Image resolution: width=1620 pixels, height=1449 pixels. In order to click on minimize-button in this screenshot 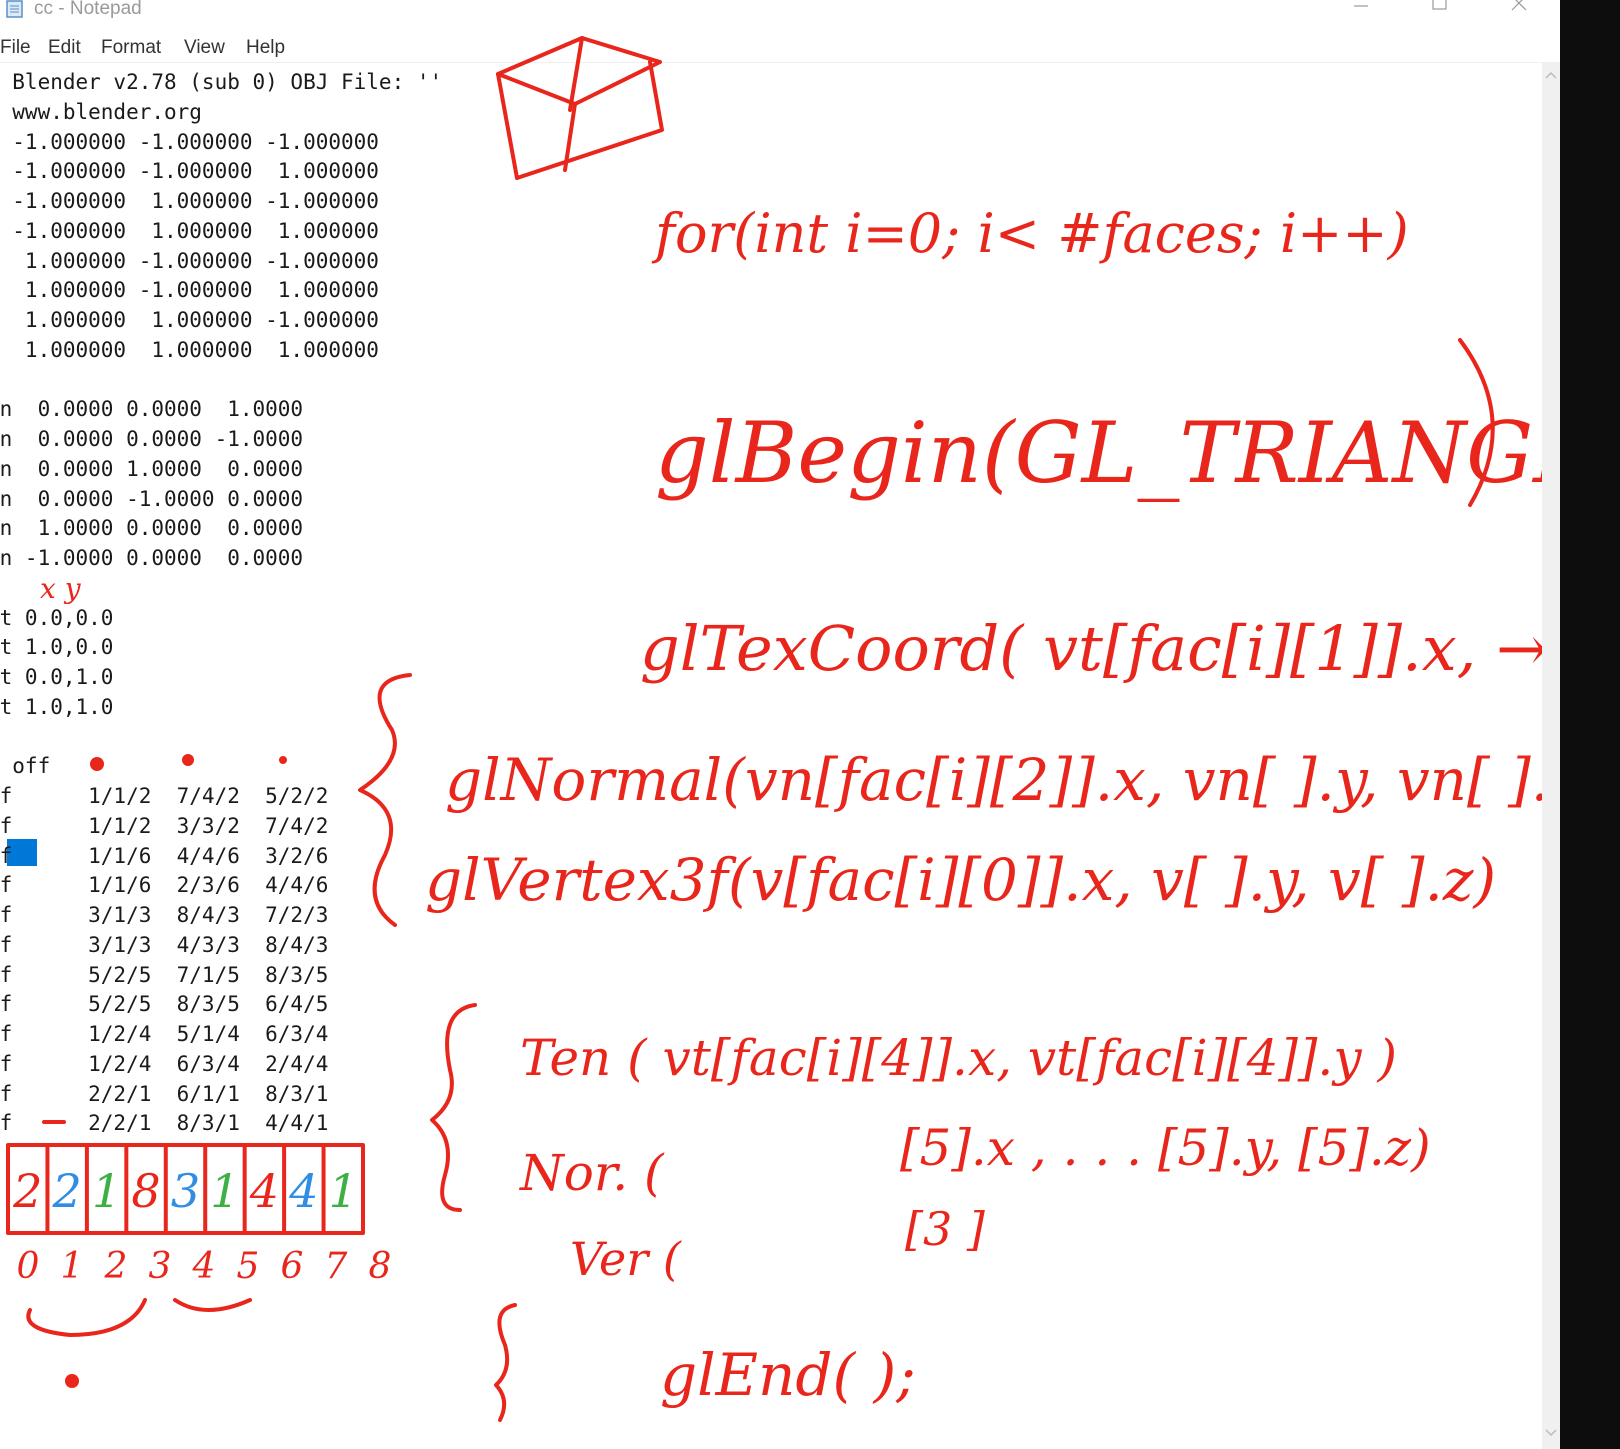, I will do `click(1361, 11)`.